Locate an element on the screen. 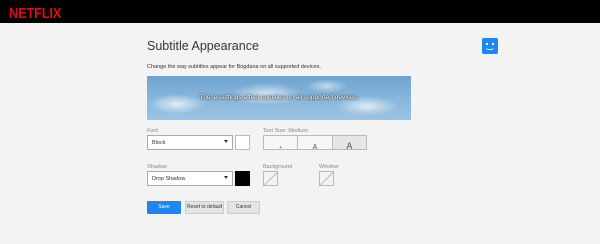 Image resolution: width=600 pixels, height=244 pixels. text-size-small-label: + is located at coordinates (281, 148).